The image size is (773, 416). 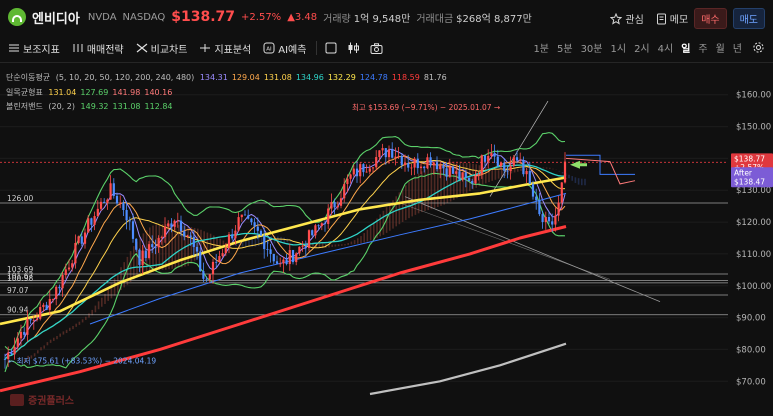 I want to click on timeframe-4h: 4시, so click(x=666, y=47).